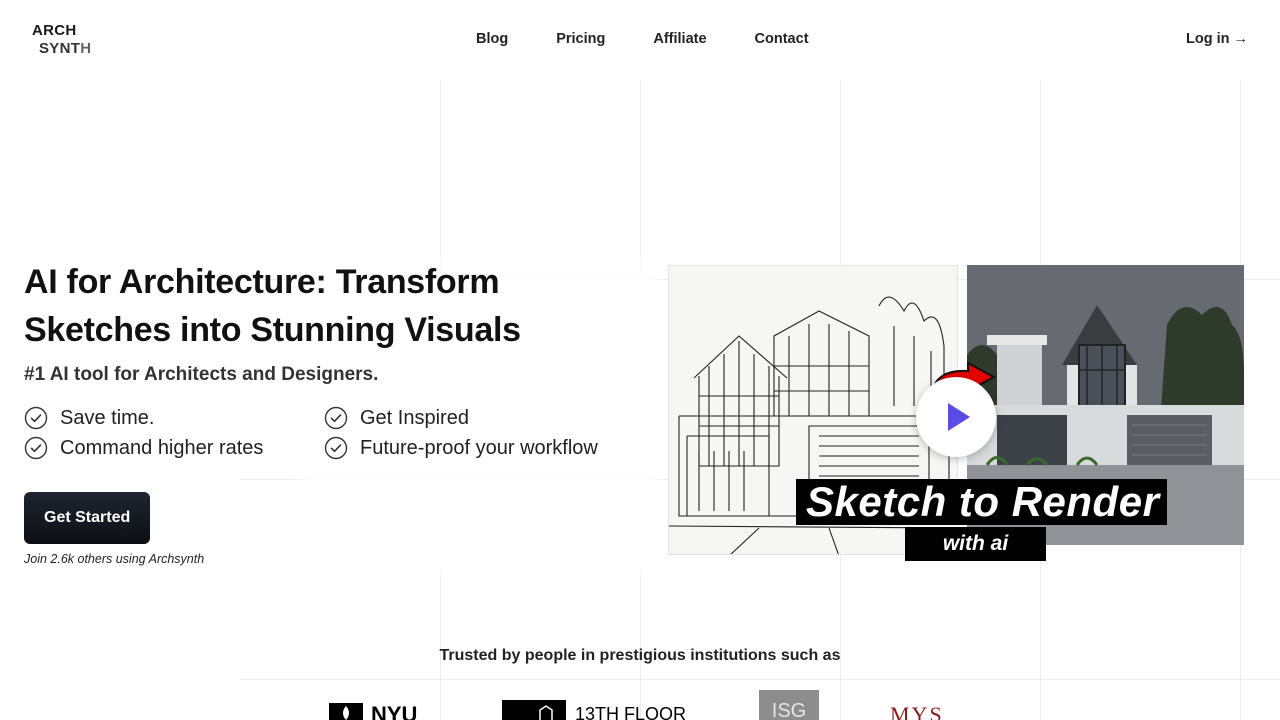 The image size is (1280, 720). I want to click on nyu-logo: NYU, so click(380, 711).